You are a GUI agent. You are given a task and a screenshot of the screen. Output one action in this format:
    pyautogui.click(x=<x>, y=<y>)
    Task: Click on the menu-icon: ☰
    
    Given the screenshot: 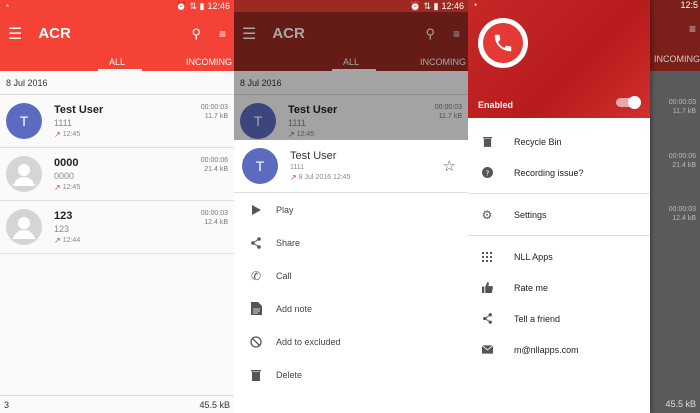 What is the action you would take?
    pyautogui.click(x=15, y=34)
    